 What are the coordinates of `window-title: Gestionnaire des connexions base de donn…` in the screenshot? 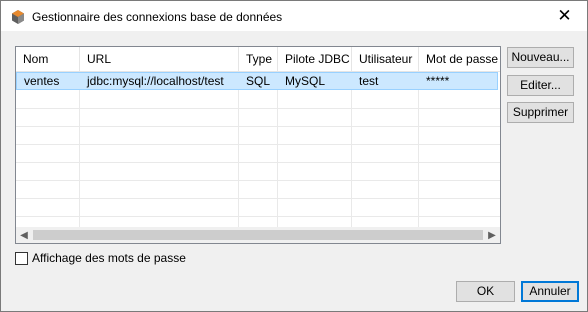 It's located at (157, 17).